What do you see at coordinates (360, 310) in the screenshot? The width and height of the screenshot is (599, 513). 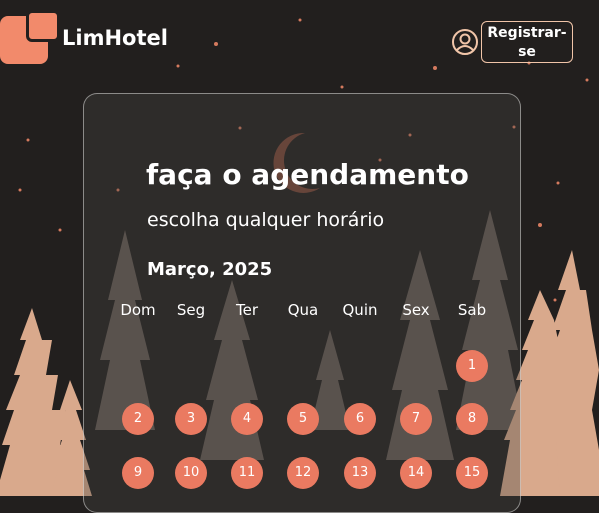 I see `weekday-label: Quin` at bounding box center [360, 310].